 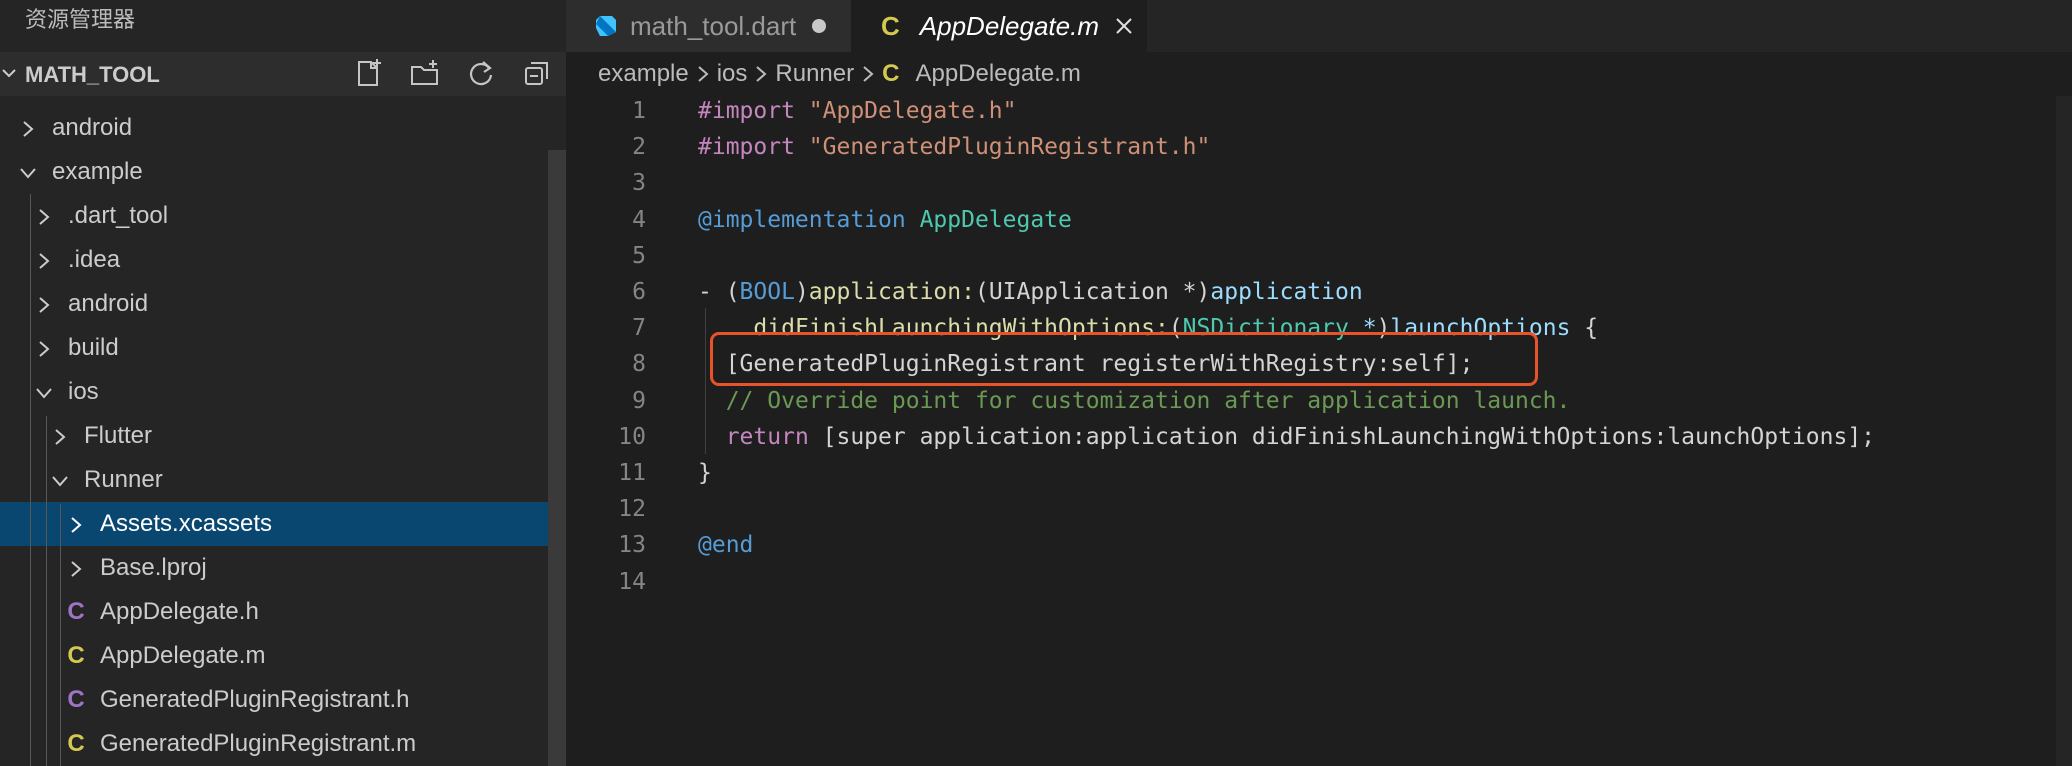 What do you see at coordinates (179, 611) in the screenshot?
I see `tree-item-label: AppDelegate.h` at bounding box center [179, 611].